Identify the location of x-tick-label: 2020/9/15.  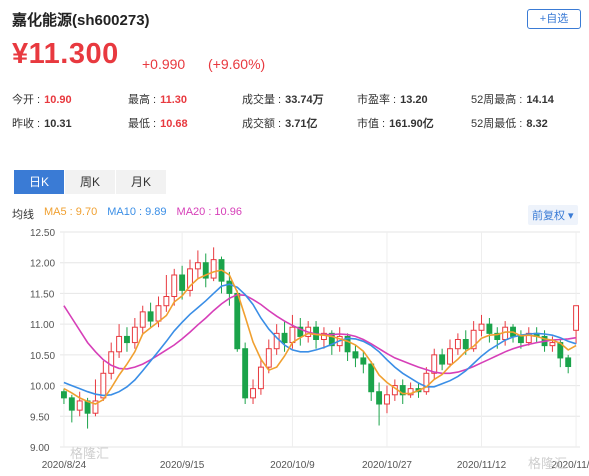
(182, 465).